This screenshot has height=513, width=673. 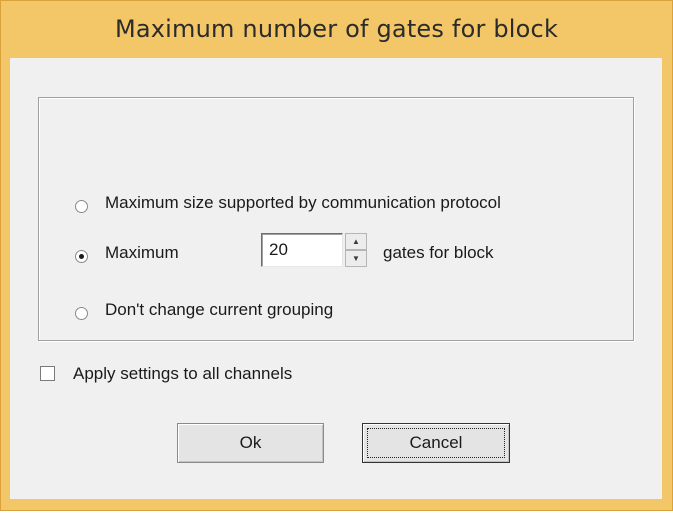 I want to click on apply-all-checkbox, so click(x=47, y=373).